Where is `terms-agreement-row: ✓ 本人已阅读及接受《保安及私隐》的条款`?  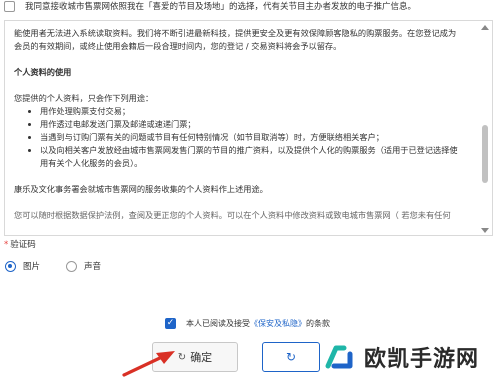 terms-agreement-row: ✓ 本人已阅读及接受《保安及私隐》的条款 is located at coordinates (247, 323).